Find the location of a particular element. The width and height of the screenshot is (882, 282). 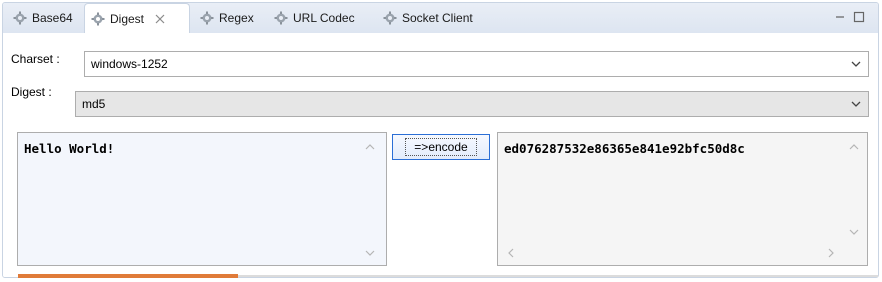

tab-label: Socket Client is located at coordinates (437, 18).